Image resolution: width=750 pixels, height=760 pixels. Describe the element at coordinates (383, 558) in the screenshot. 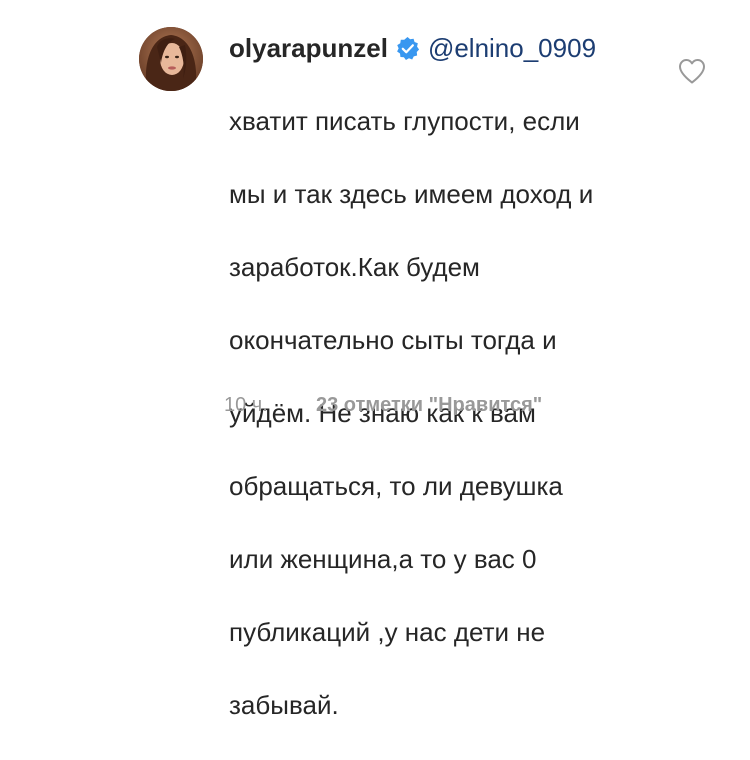

I see `comment-text-line: или женщина,а то у вас 0` at that location.